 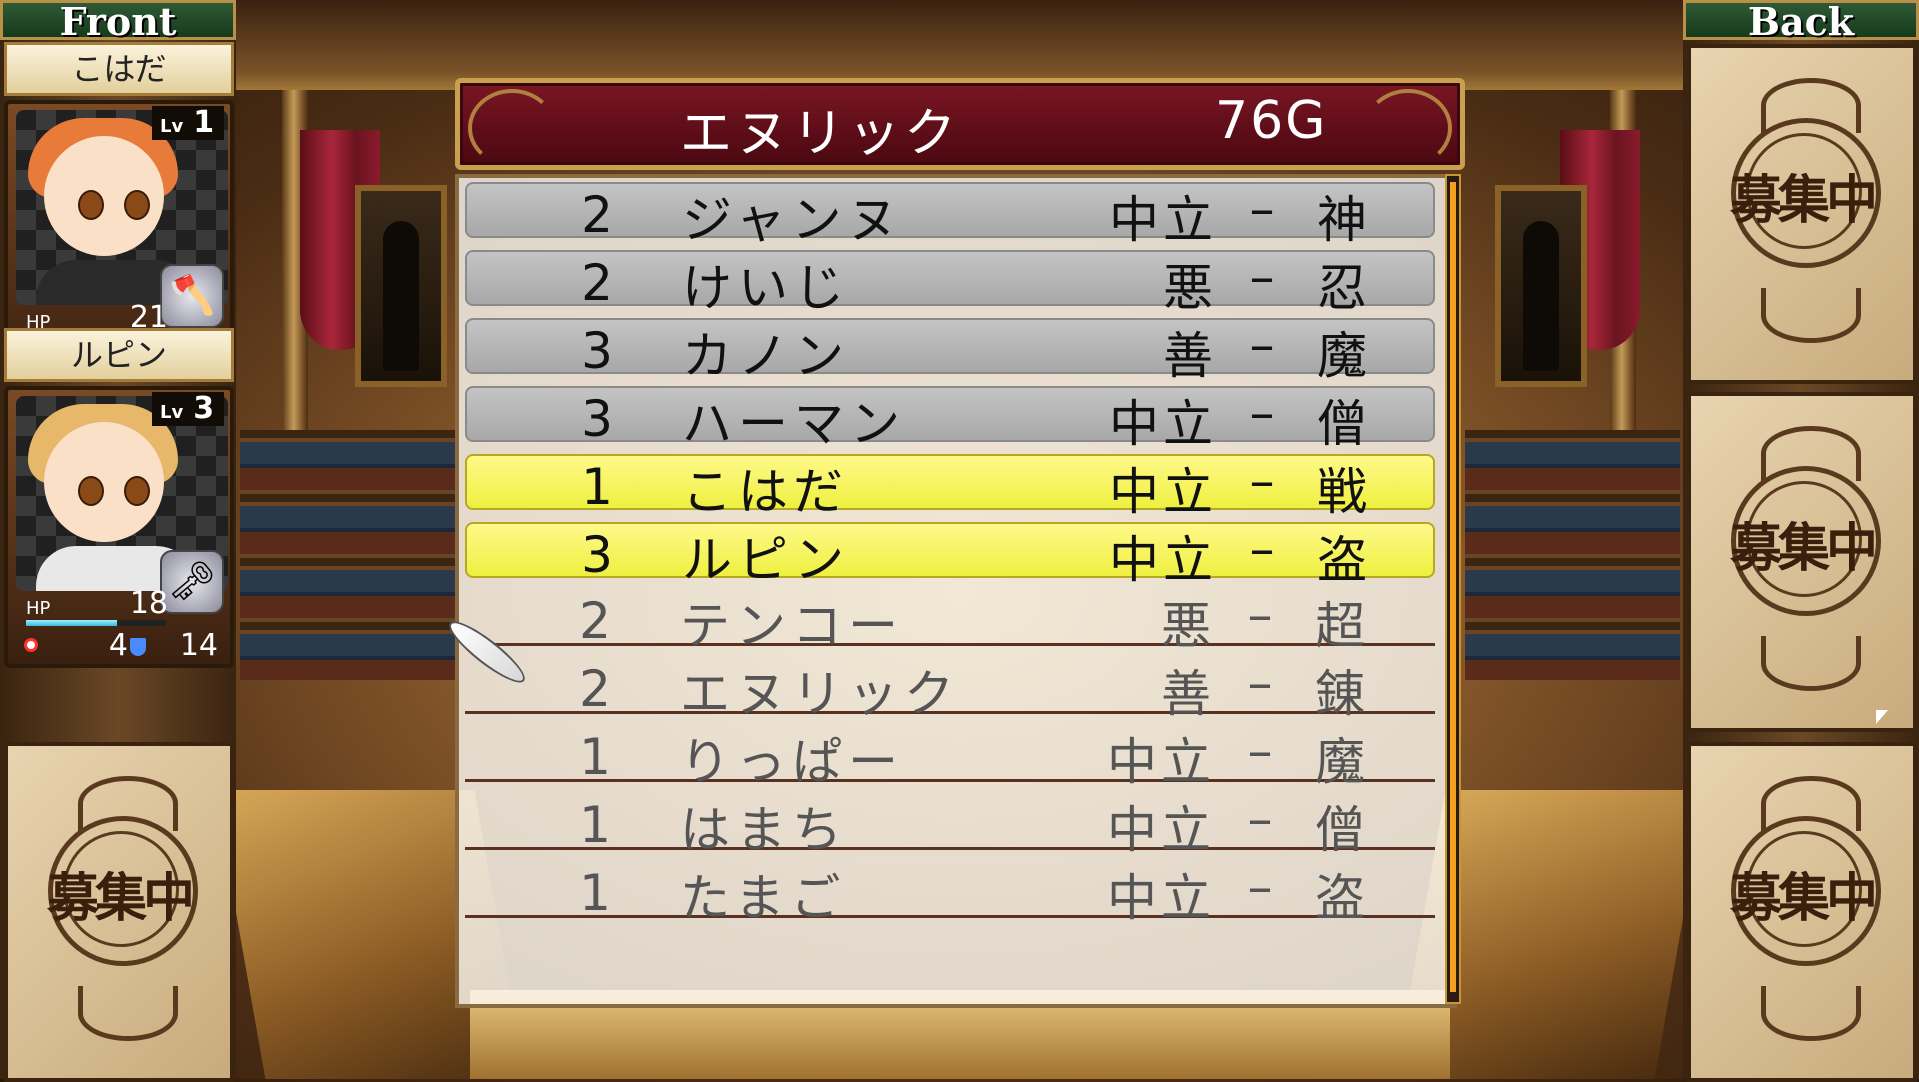 What do you see at coordinates (1882, 717) in the screenshot?
I see `mouse-pointer-icon` at bounding box center [1882, 717].